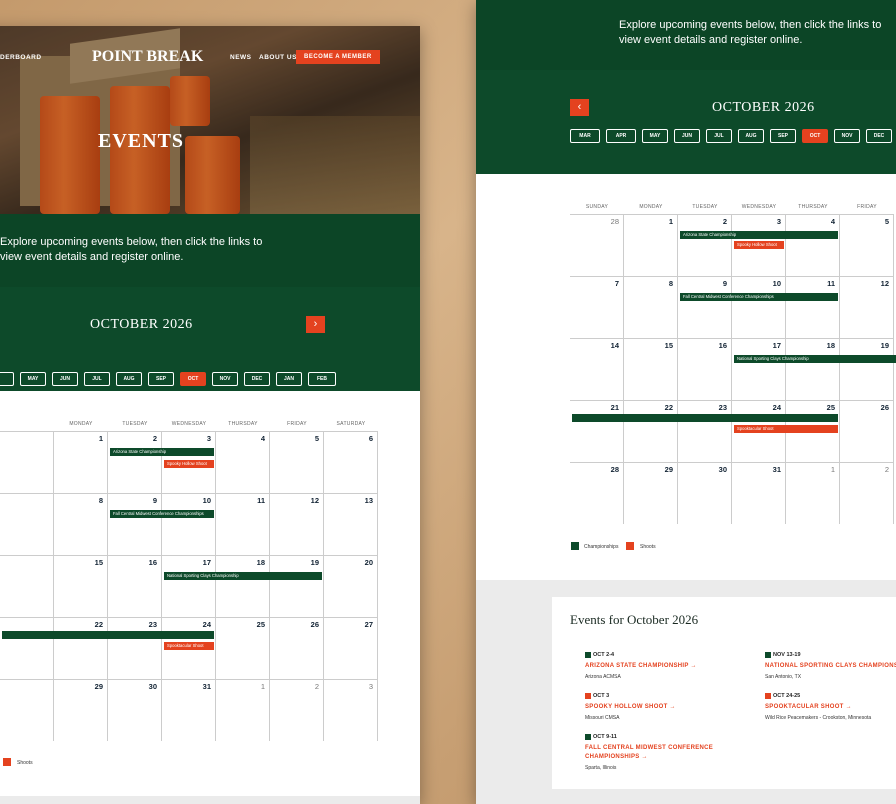  I want to click on next-month-button: ›, so click(315, 324).